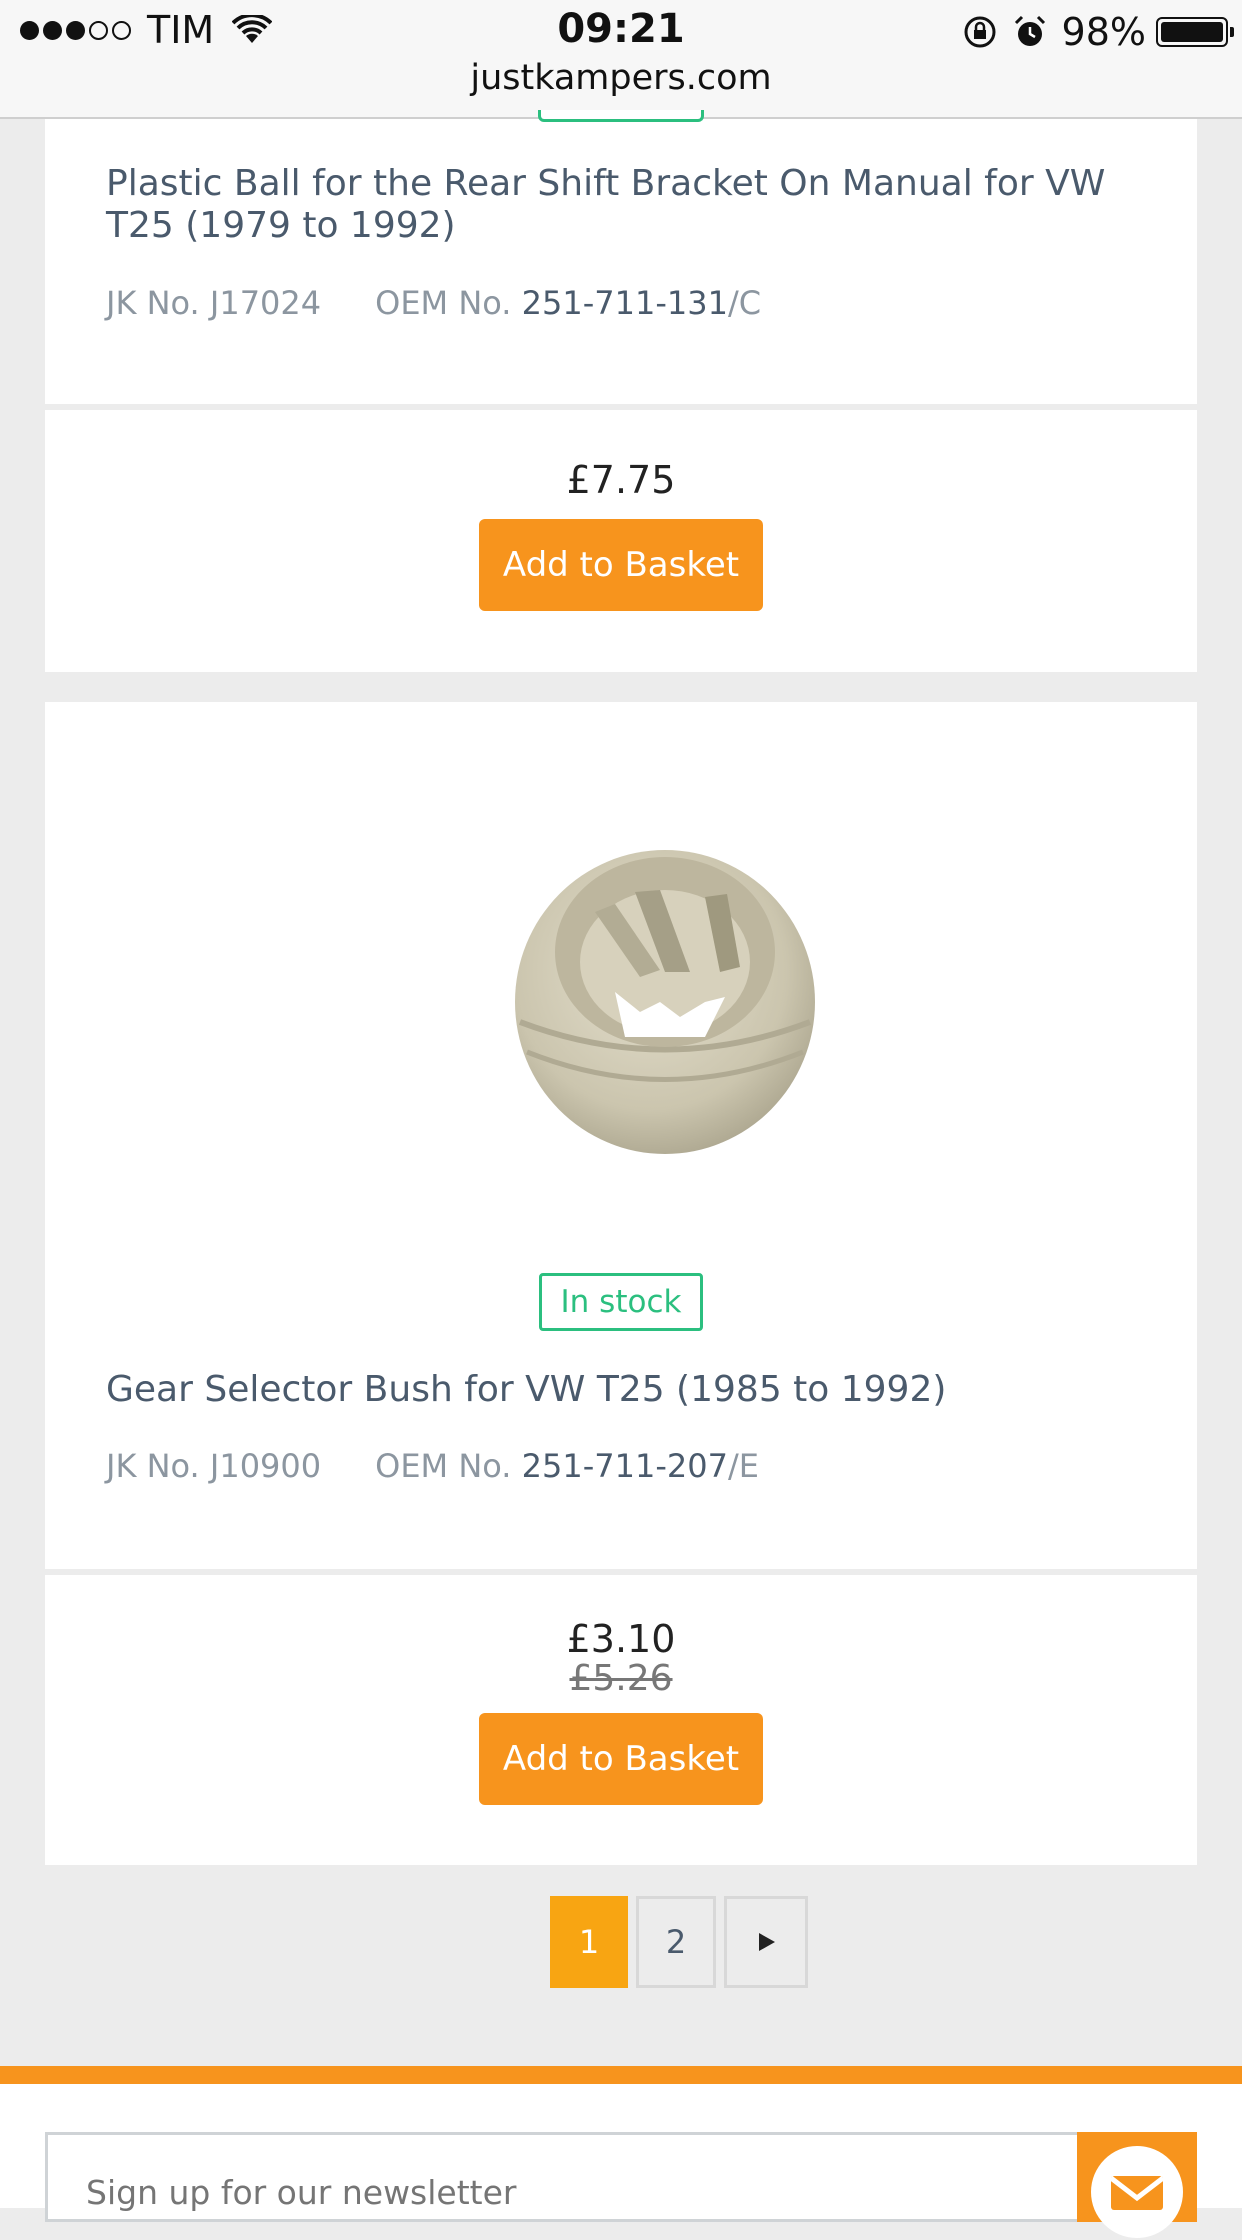 The height and width of the screenshot is (2240, 1242). Describe the element at coordinates (1137, 2192) in the screenshot. I see `envelope-icon` at that location.